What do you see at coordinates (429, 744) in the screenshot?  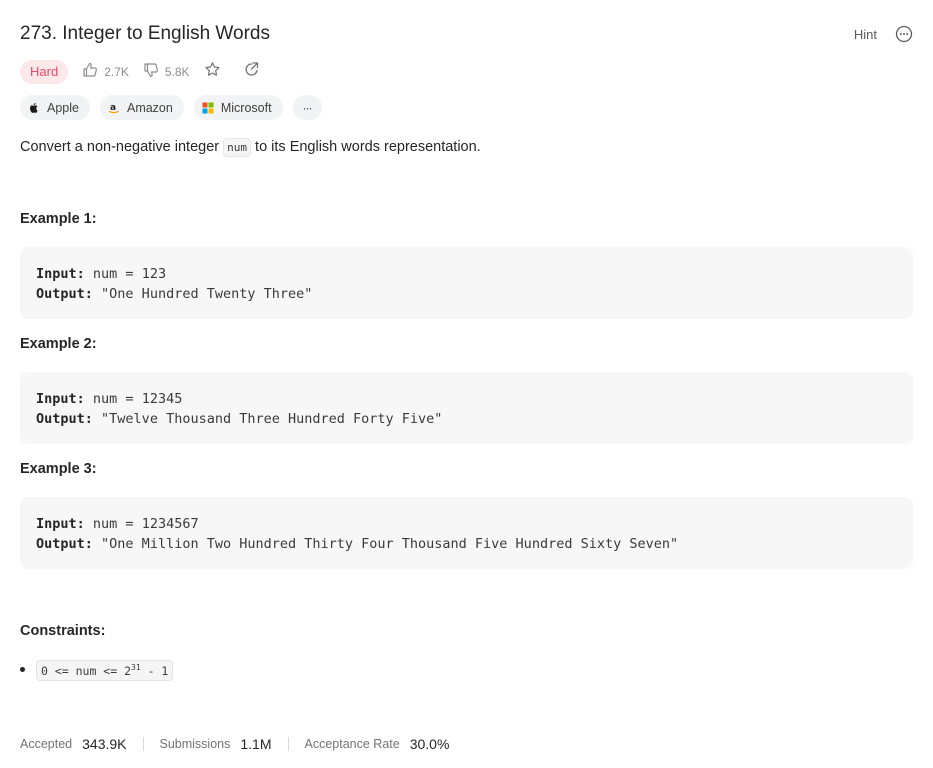 I see `acceptance-rate-value: 30.0%` at bounding box center [429, 744].